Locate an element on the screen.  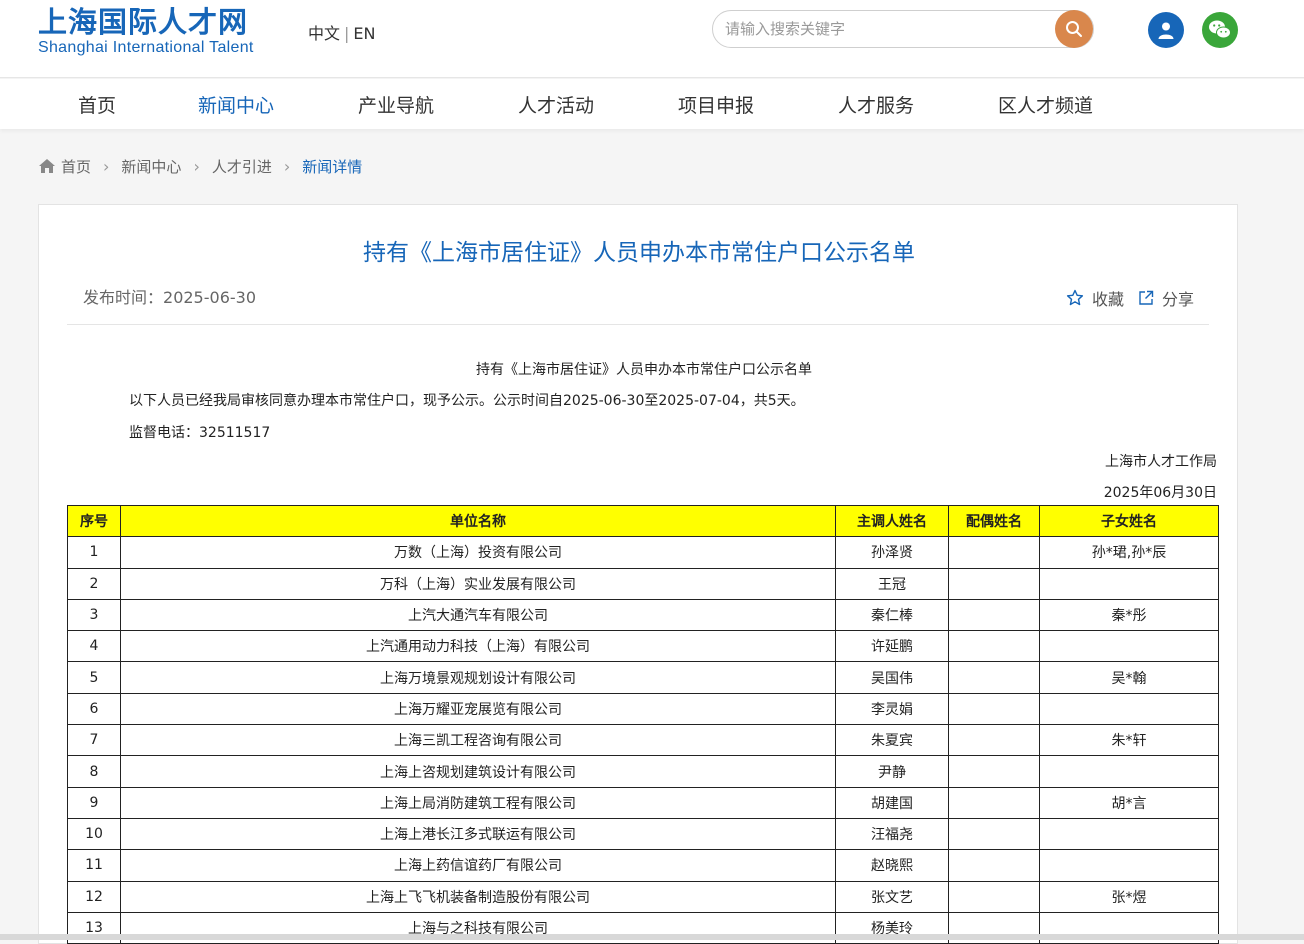
site-logo: 上海国际人才网 Shanghai International Talent is located at coordinates (146, 32).